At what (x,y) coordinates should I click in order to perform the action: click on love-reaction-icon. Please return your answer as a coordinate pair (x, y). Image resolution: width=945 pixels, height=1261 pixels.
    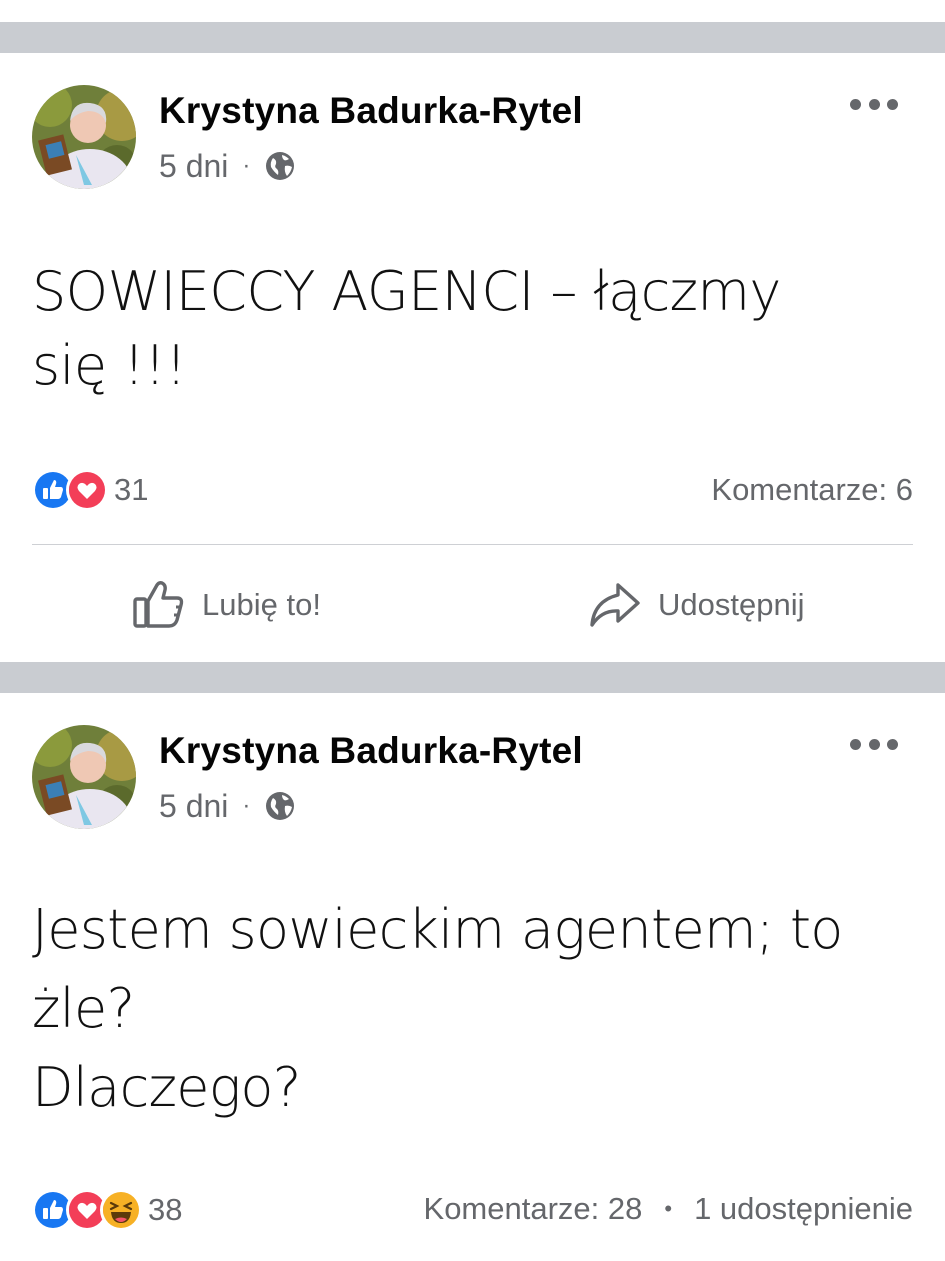
    Looking at the image, I should click on (87, 490).